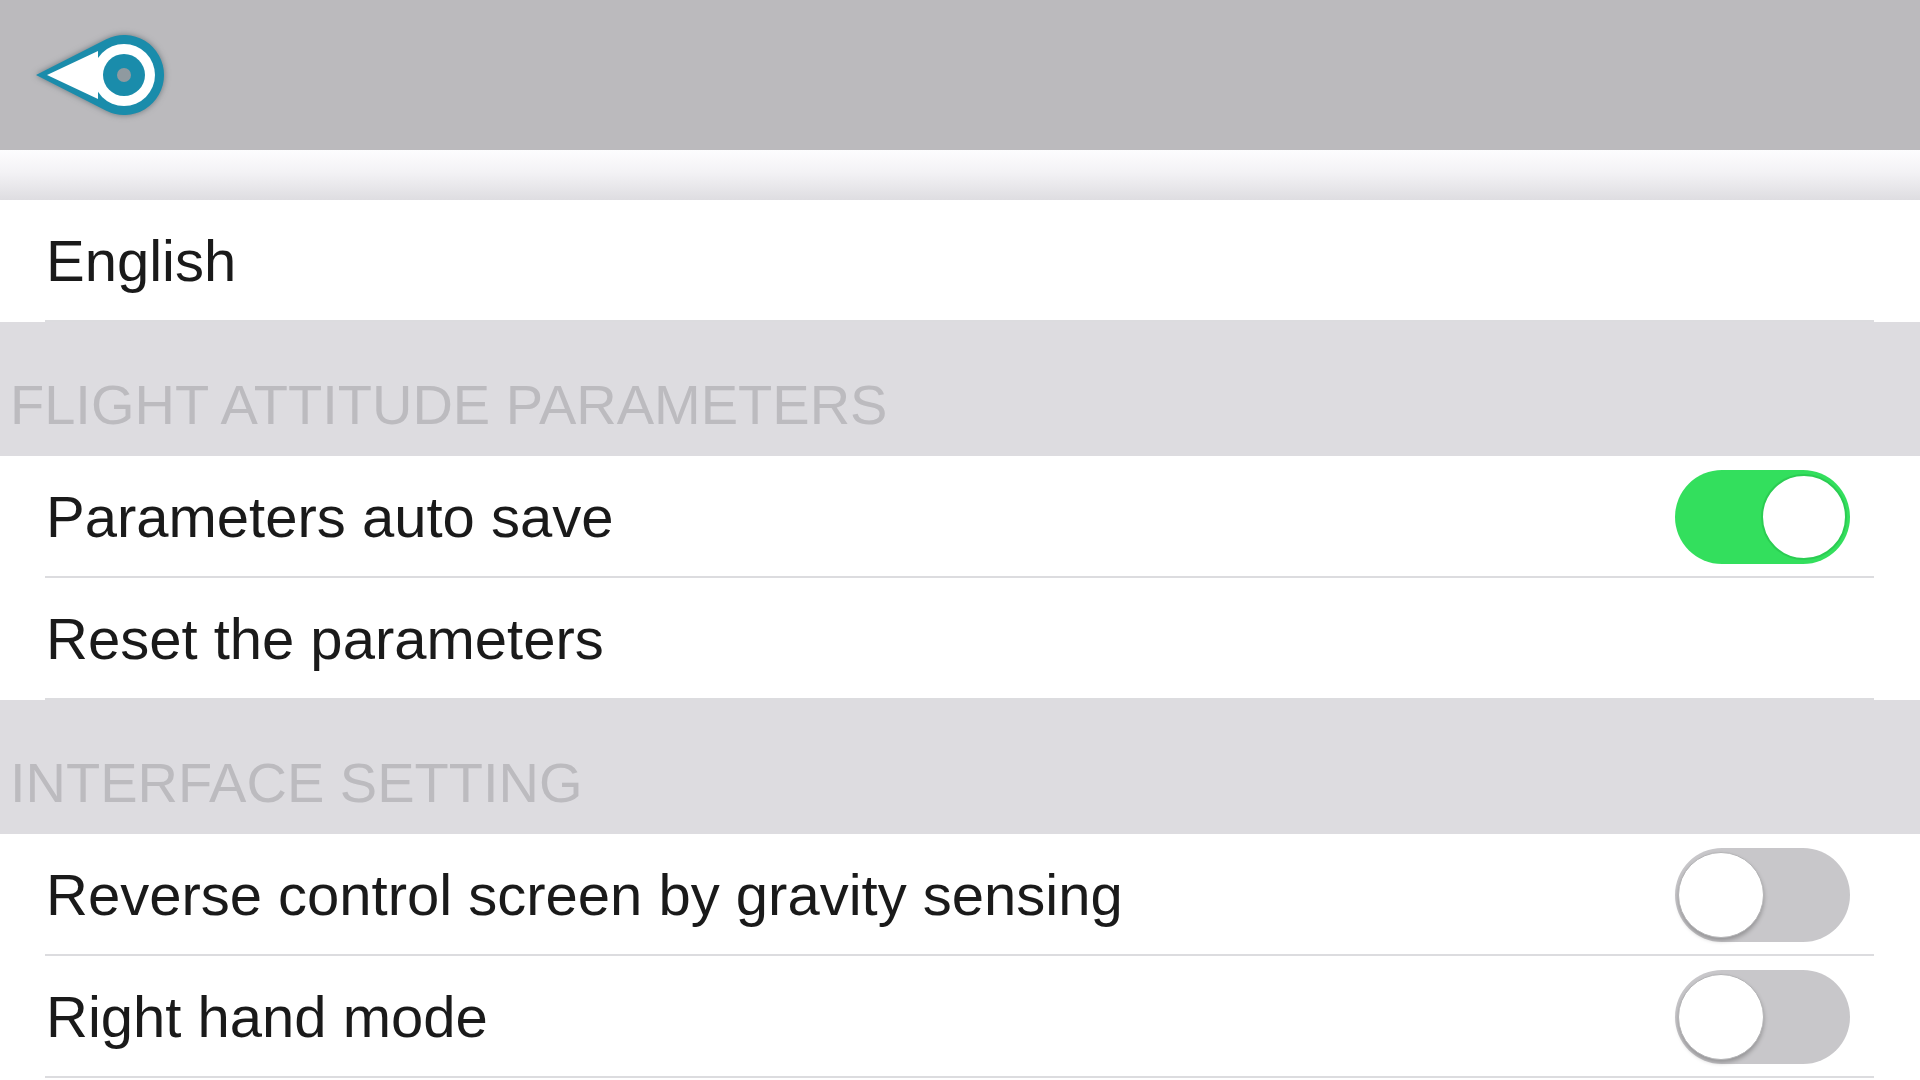  I want to click on back-icon, so click(100, 75).